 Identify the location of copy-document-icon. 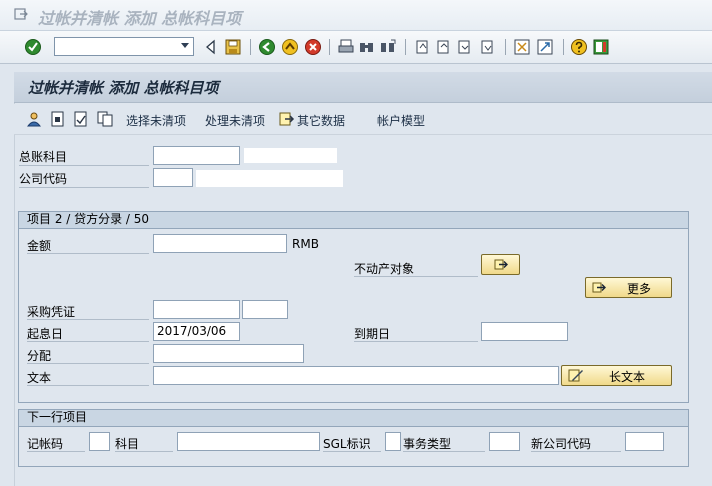
(105, 119).